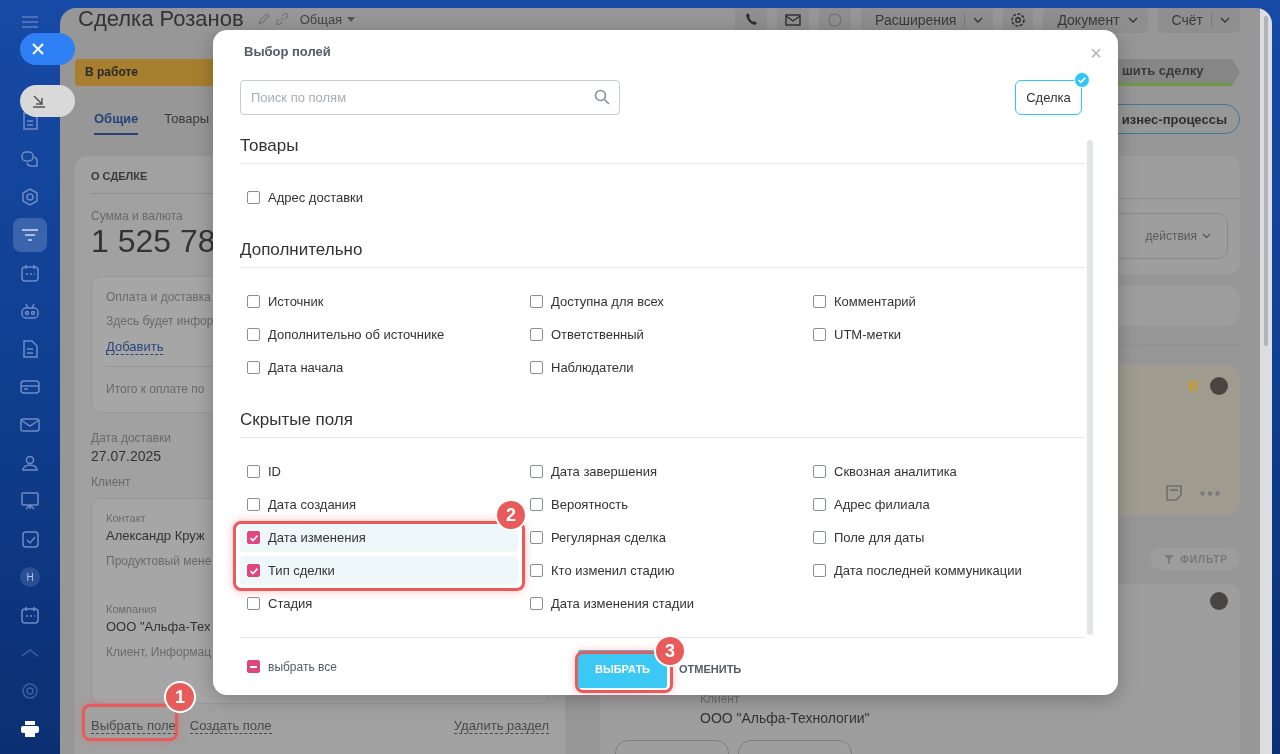 The width and height of the screenshot is (1280, 754). Describe the element at coordinates (111, 72) in the screenshot. I see `stage-label: В работе` at that location.